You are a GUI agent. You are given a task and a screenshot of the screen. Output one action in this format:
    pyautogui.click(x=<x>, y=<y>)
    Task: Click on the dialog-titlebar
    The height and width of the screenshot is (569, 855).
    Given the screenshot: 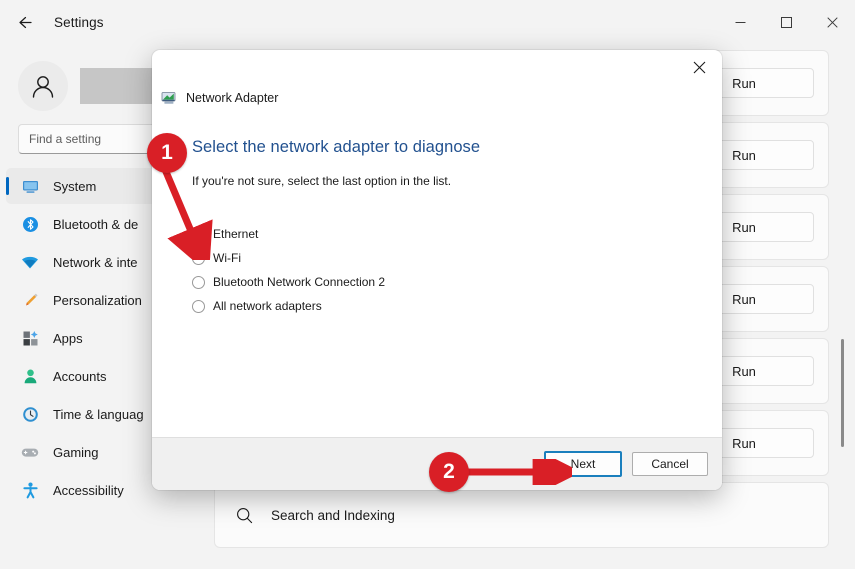 What is the action you would take?
    pyautogui.click(x=437, y=67)
    